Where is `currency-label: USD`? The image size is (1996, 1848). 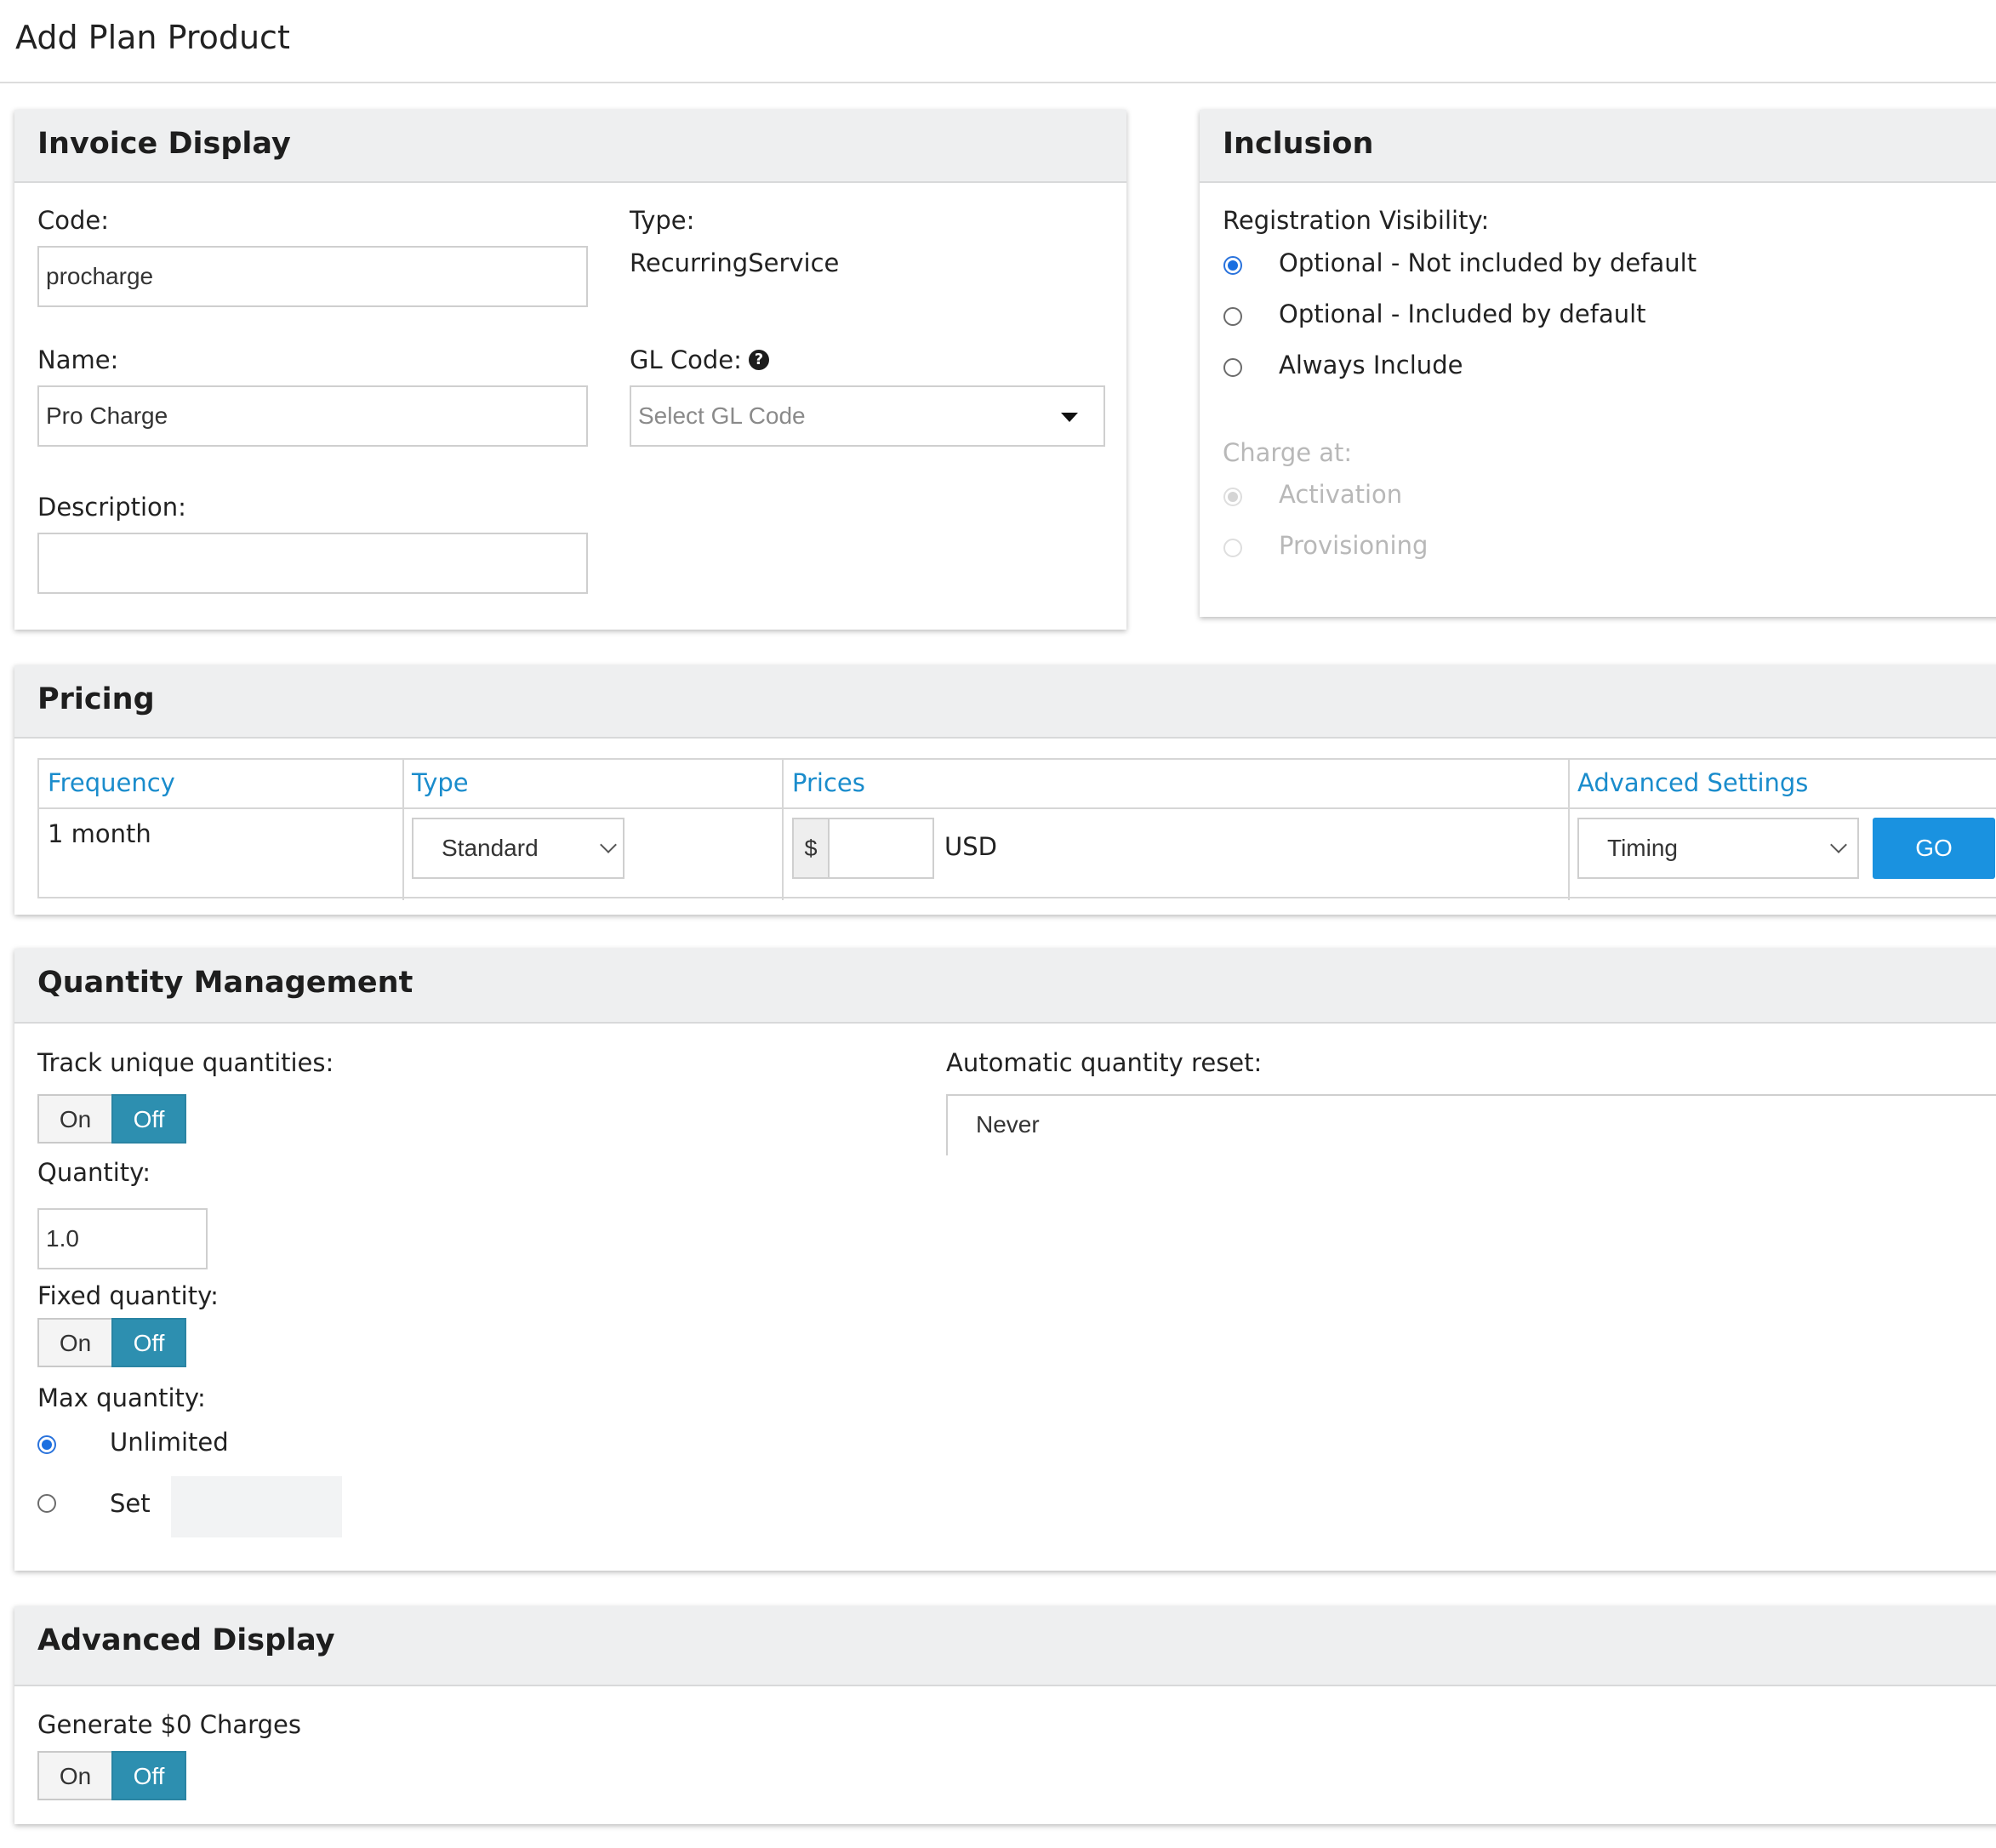
currency-label: USD is located at coordinates (970, 847).